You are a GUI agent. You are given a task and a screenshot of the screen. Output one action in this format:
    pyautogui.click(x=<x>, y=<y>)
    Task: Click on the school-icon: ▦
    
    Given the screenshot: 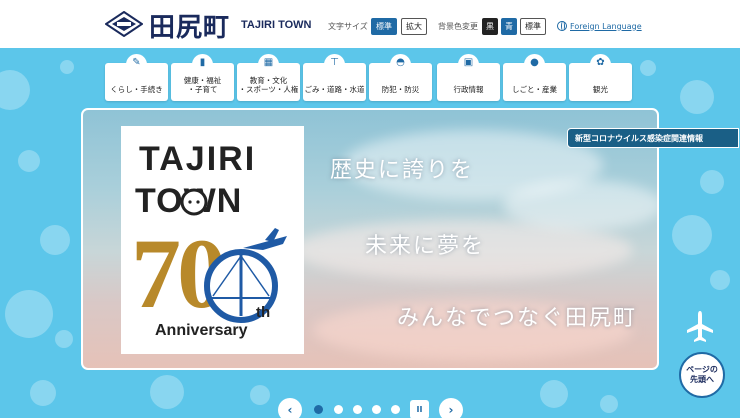 What is the action you would take?
    pyautogui.click(x=268, y=62)
    